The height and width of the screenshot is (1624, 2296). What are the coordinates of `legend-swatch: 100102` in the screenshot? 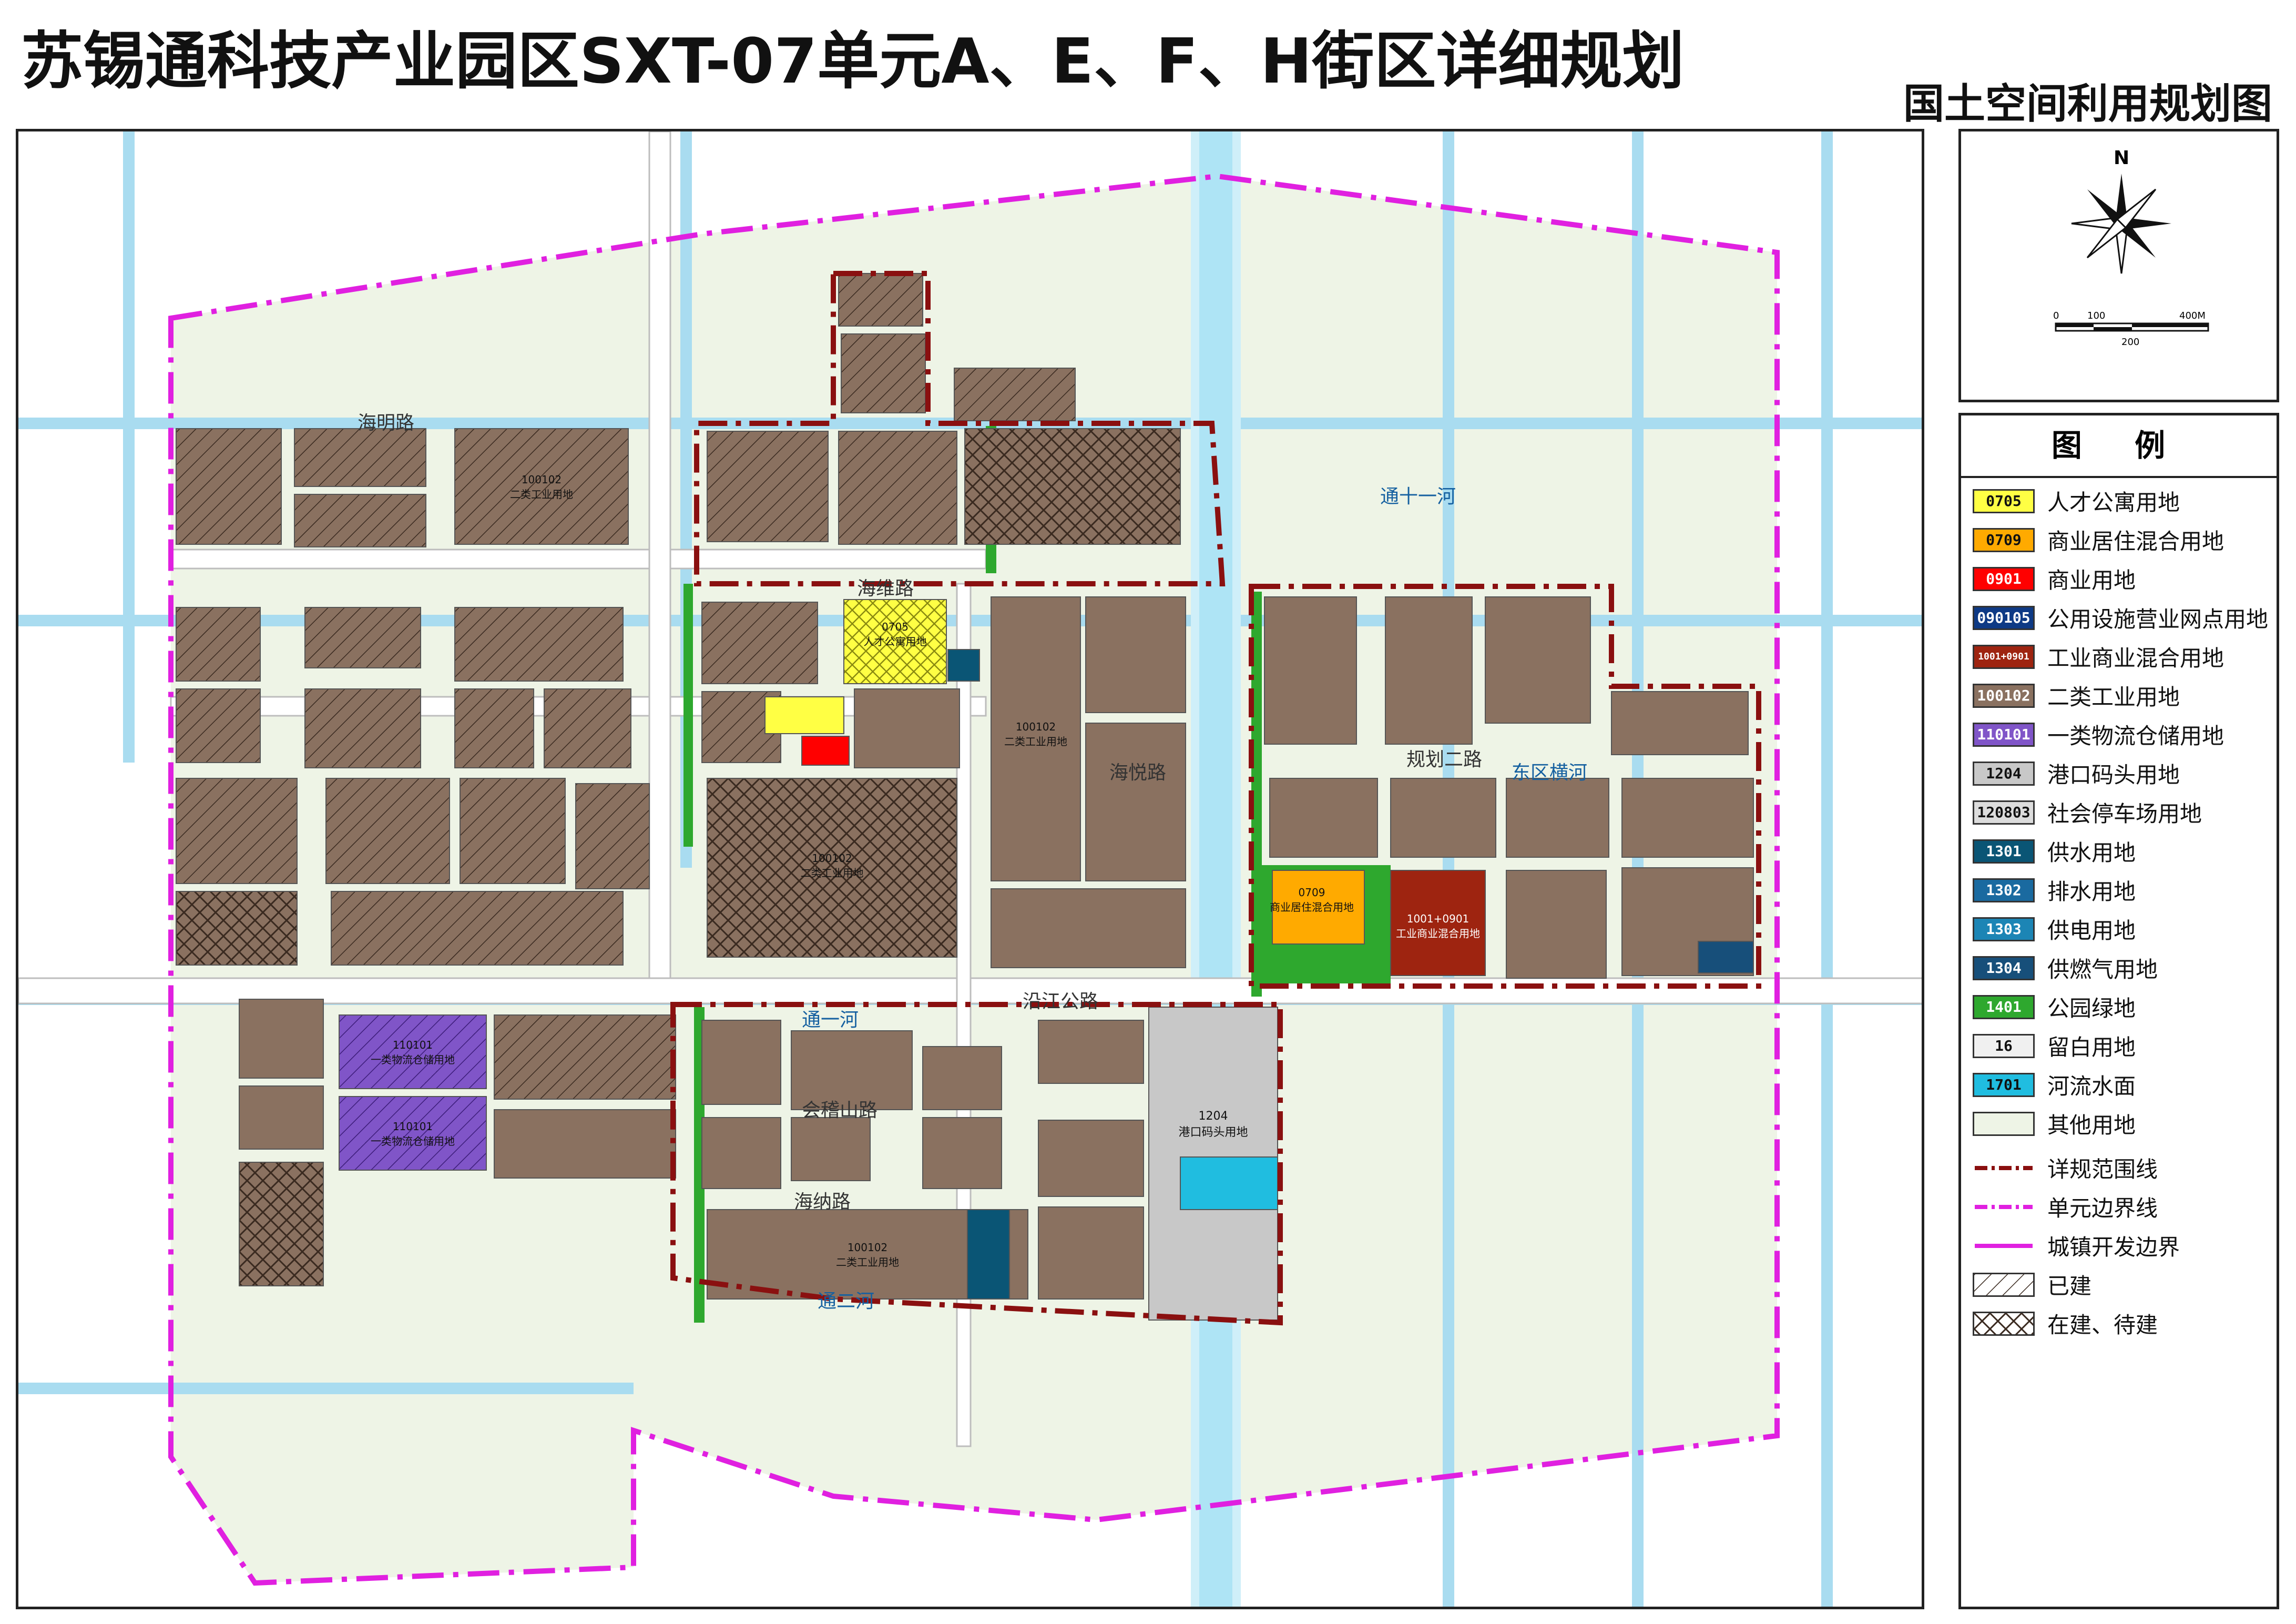 It's located at (2004, 695).